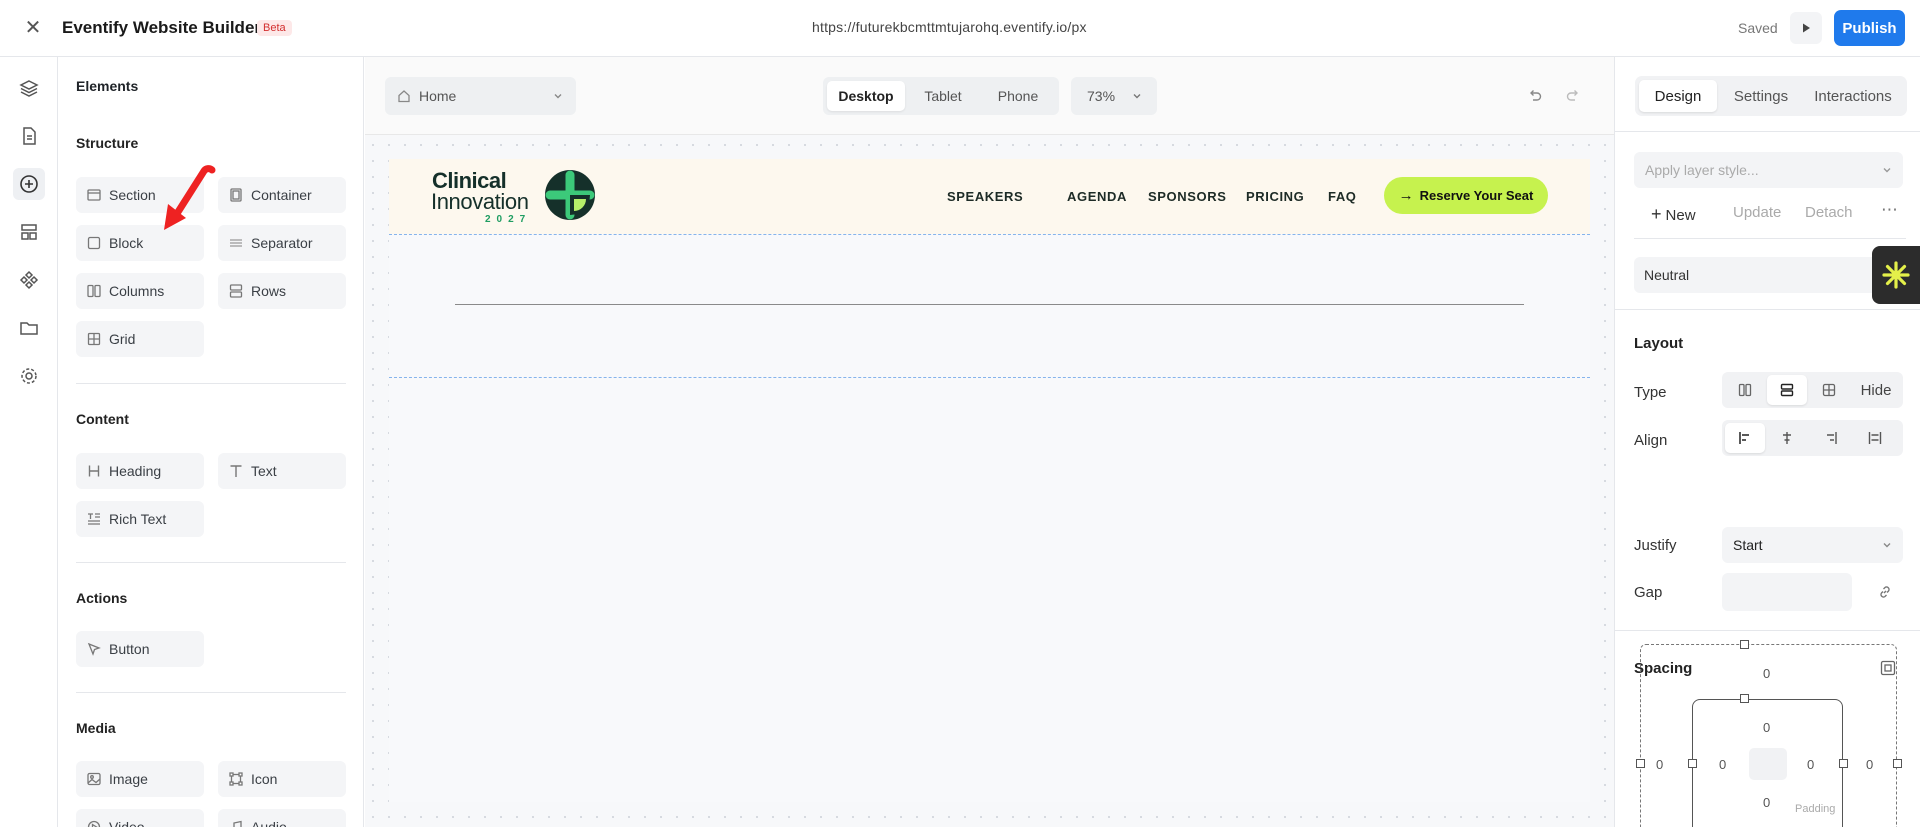 This screenshot has height=827, width=1920. Describe the element at coordinates (140, 339) in the screenshot. I see `element-grid: Grid` at that location.